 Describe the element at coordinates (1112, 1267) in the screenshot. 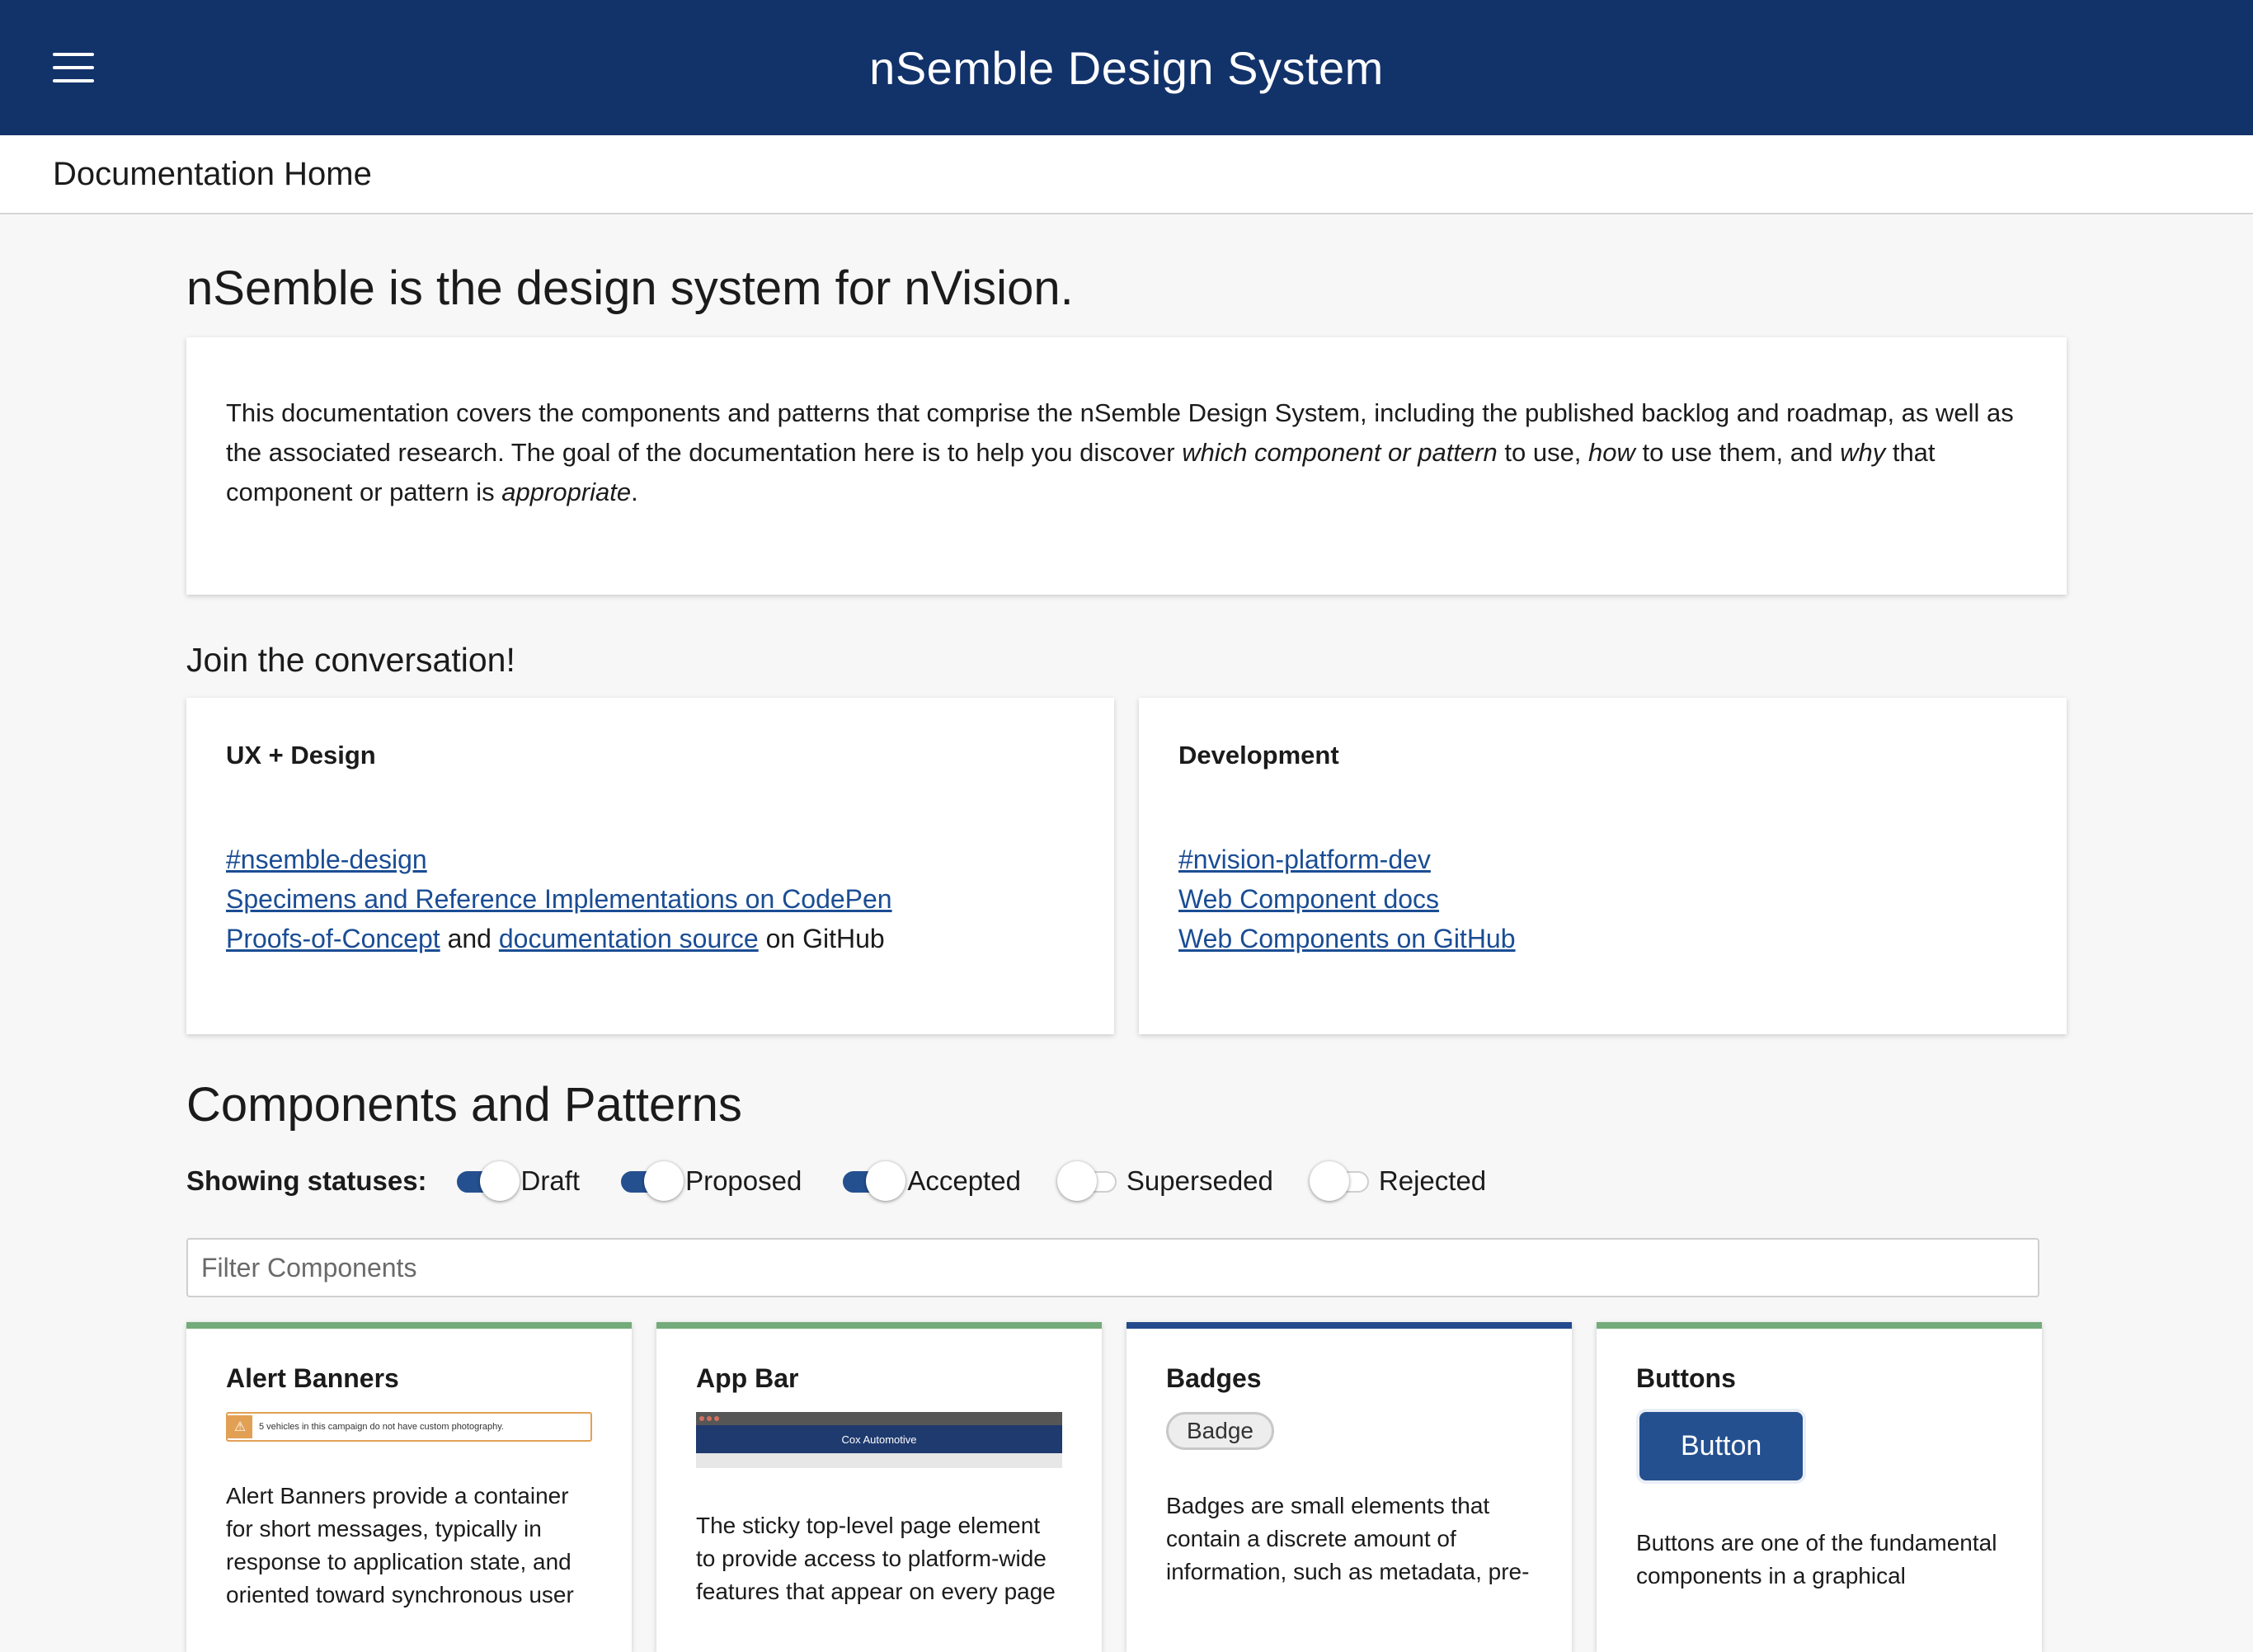

I see `filter-components-input` at that location.